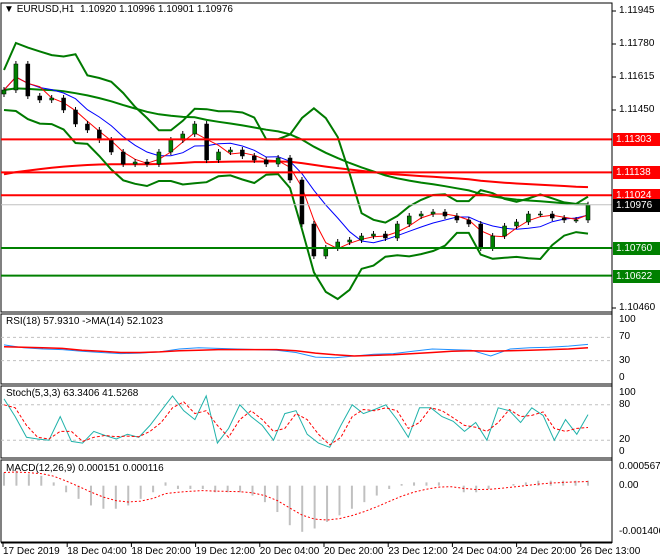 The image size is (660, 560). Describe the element at coordinates (225, 551) in the screenshot. I see `x-tick-label: 19 Dec 12:00` at that location.